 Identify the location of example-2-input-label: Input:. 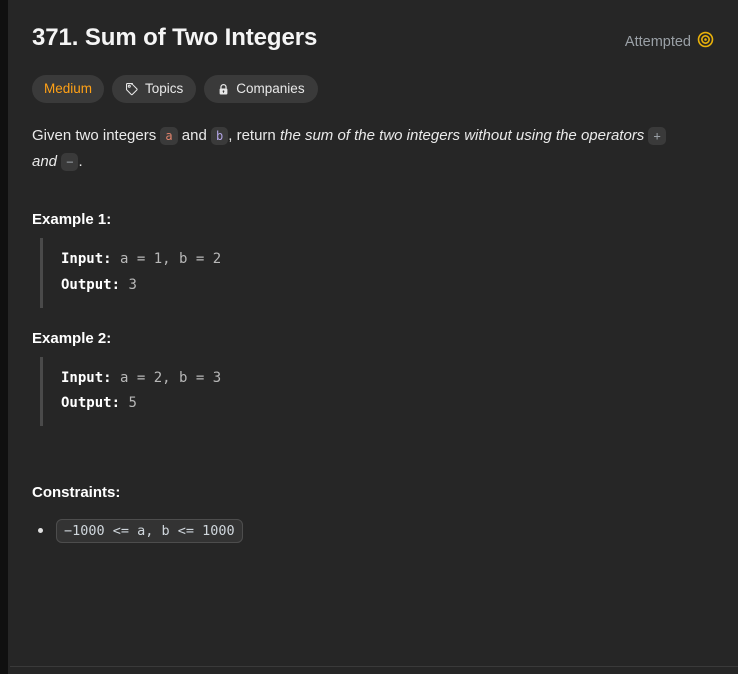
(86, 377).